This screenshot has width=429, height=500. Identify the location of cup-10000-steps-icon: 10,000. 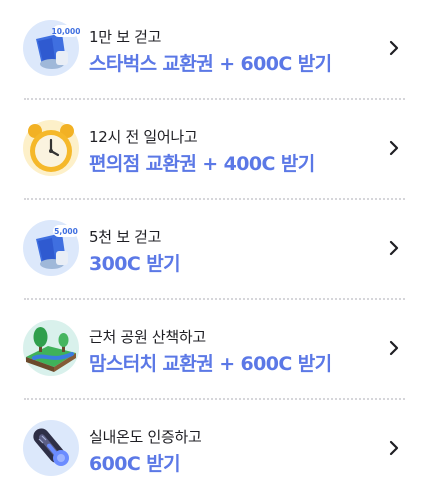
(51, 48).